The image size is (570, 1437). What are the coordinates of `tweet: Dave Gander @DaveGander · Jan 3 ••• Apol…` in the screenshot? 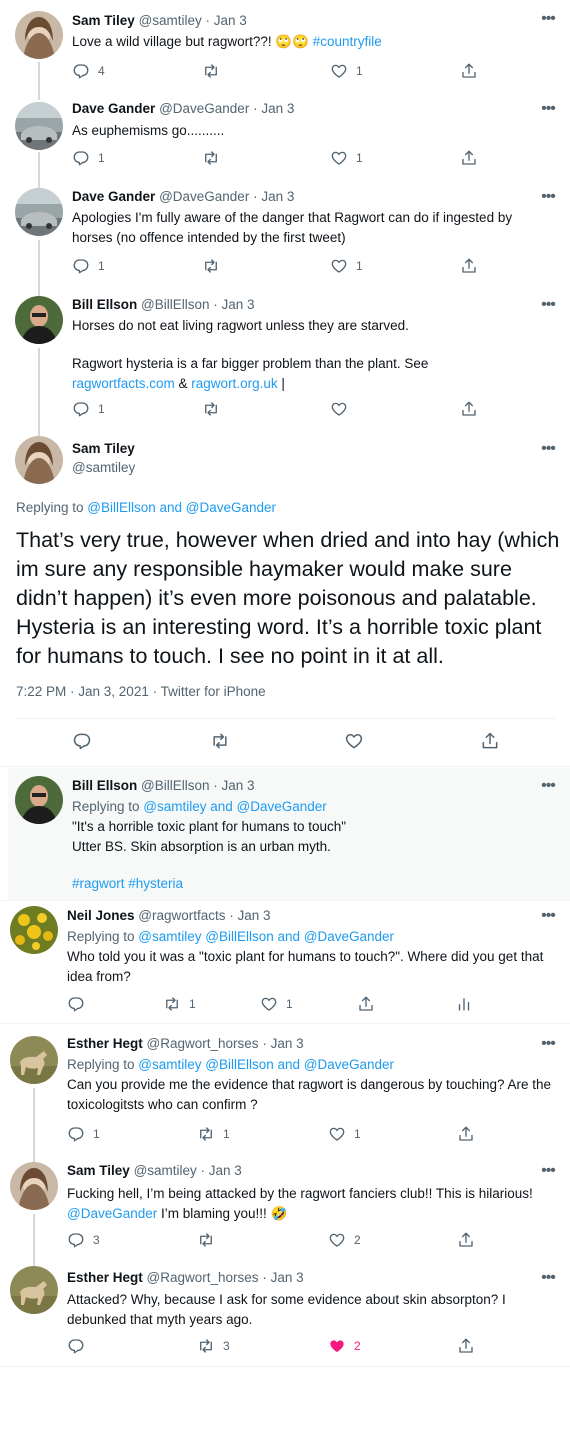 It's located at (285, 233).